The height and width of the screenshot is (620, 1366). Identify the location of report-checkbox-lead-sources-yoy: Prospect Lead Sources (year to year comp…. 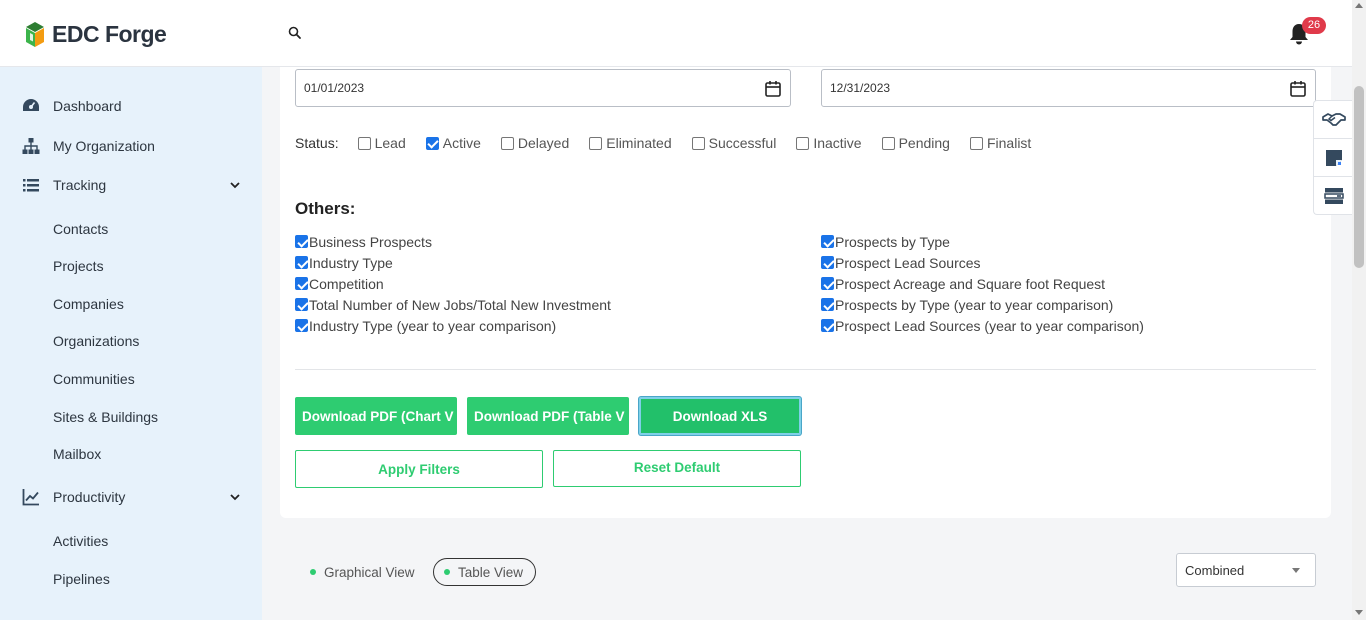
(982, 325).